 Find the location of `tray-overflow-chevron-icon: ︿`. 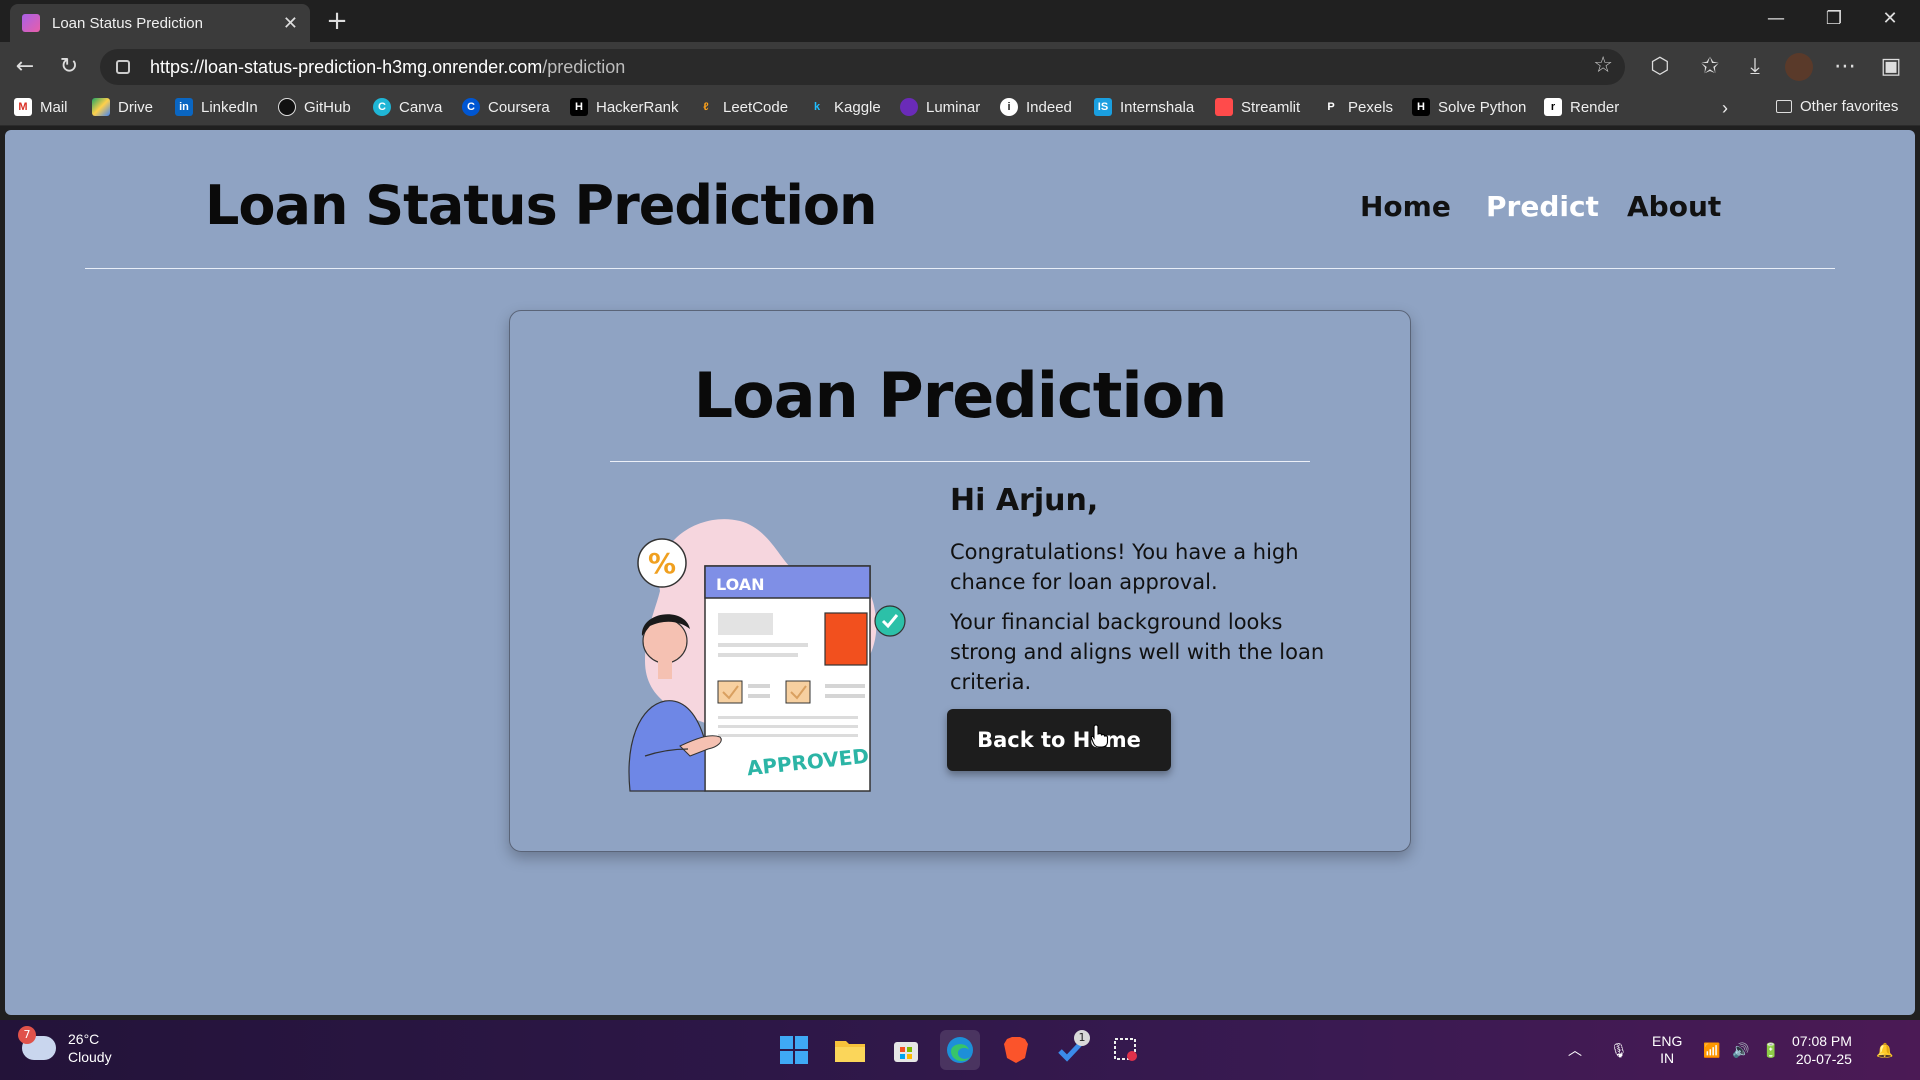

tray-overflow-chevron-icon: ︿ is located at coordinates (1575, 1050).